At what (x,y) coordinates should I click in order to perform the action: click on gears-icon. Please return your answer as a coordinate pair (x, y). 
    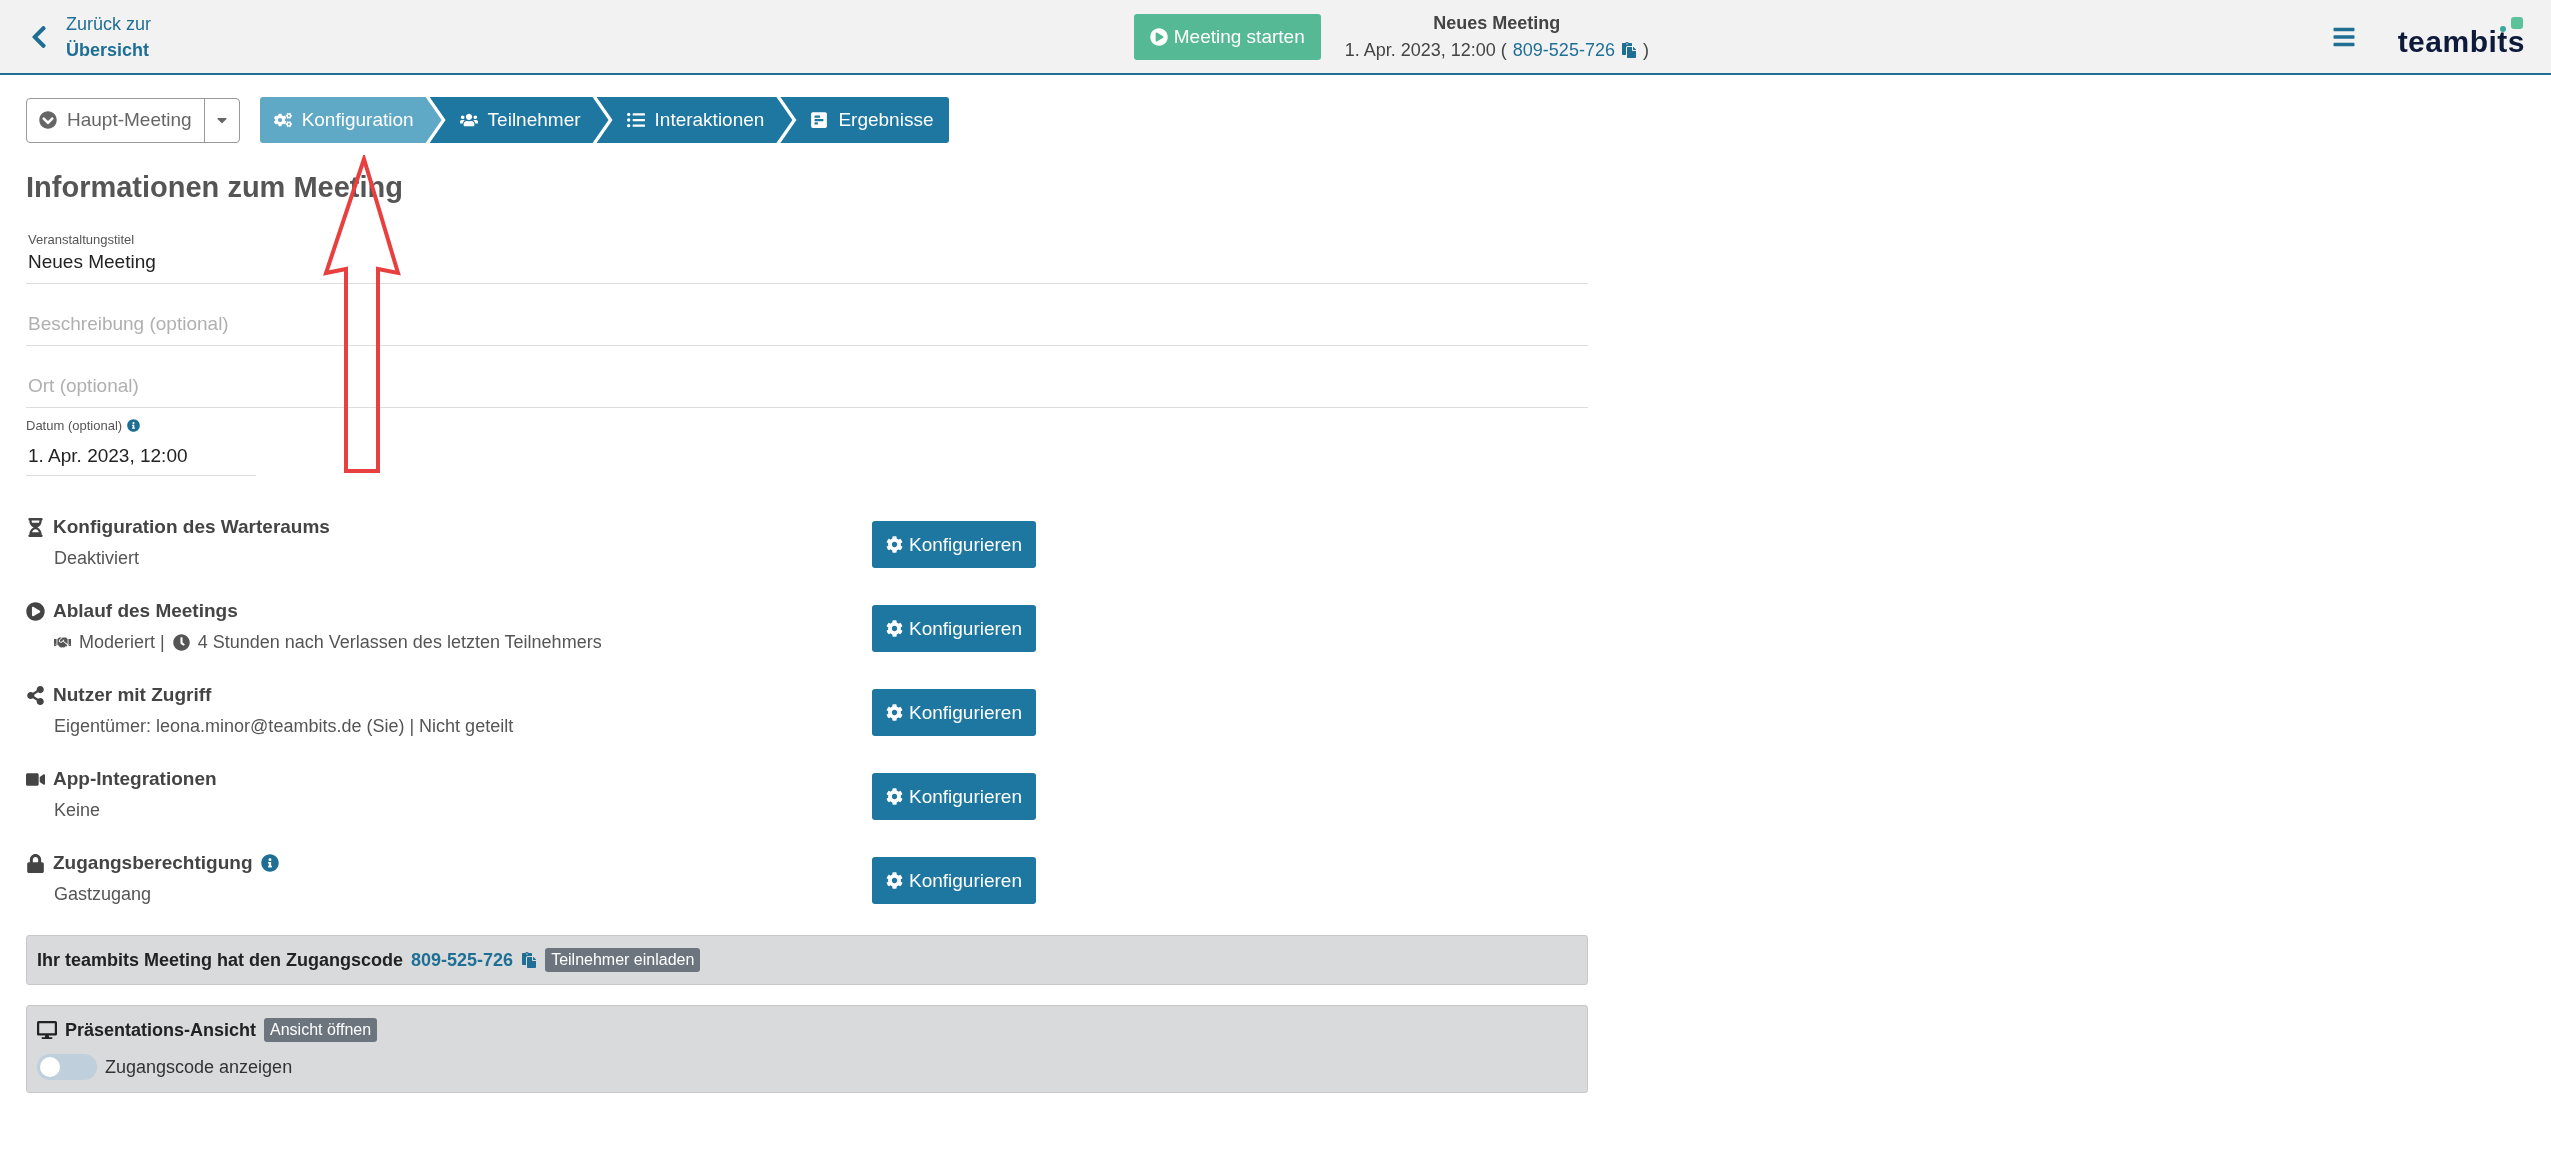
    Looking at the image, I should click on (282, 120).